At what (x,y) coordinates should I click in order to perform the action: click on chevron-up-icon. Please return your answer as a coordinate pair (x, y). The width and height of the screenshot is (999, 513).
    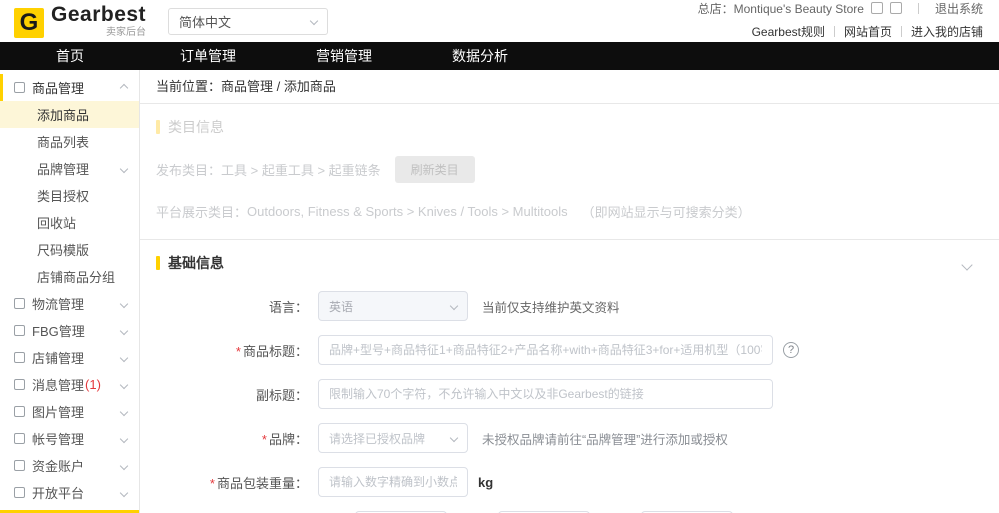
    Looking at the image, I should click on (124, 87).